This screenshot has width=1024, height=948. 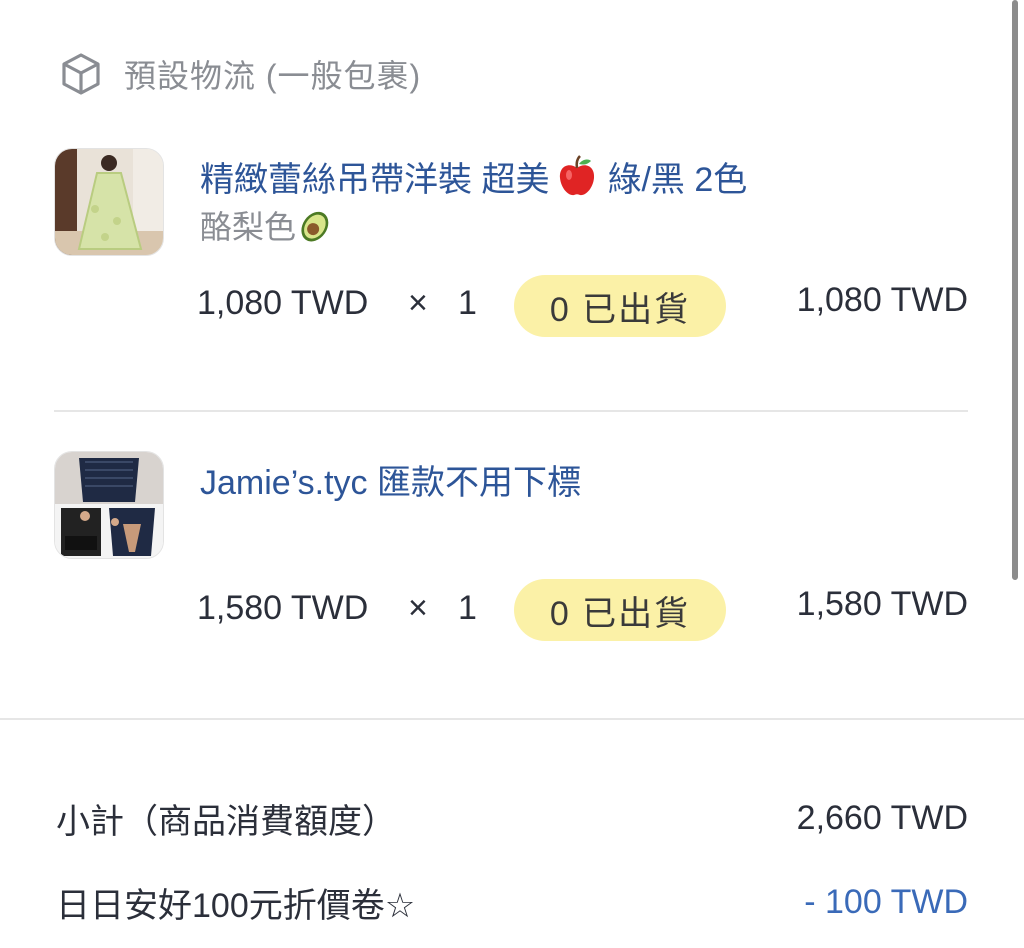 What do you see at coordinates (81, 74) in the screenshot?
I see `package-icon` at bounding box center [81, 74].